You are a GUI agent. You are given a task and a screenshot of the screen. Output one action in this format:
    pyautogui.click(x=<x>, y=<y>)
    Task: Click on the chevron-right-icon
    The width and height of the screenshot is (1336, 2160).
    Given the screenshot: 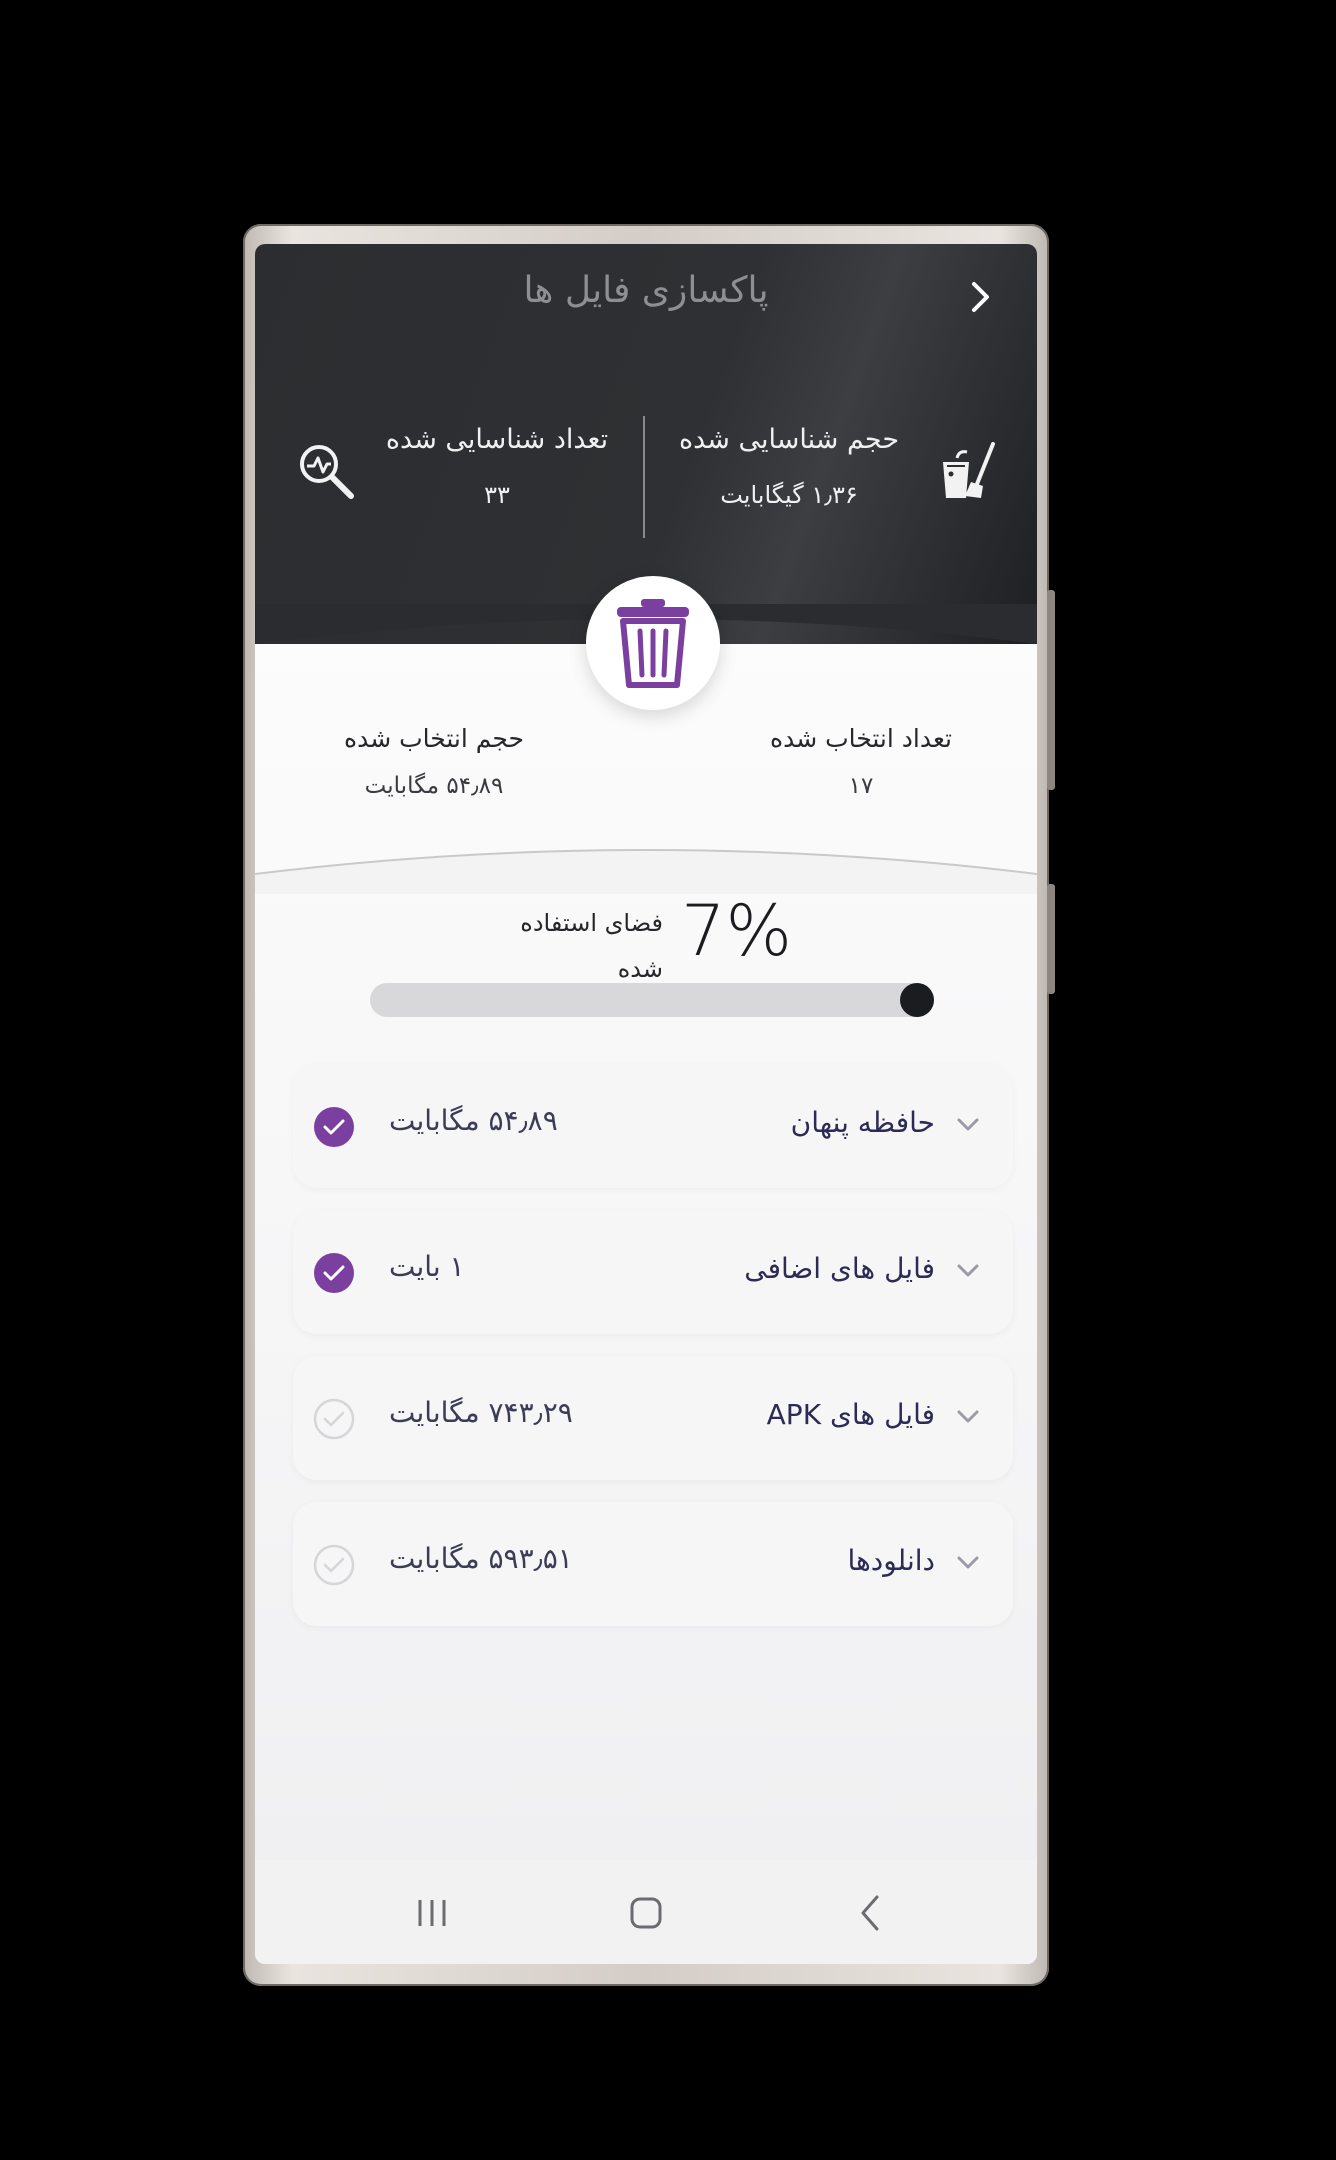 What is the action you would take?
    pyautogui.click(x=980, y=297)
    